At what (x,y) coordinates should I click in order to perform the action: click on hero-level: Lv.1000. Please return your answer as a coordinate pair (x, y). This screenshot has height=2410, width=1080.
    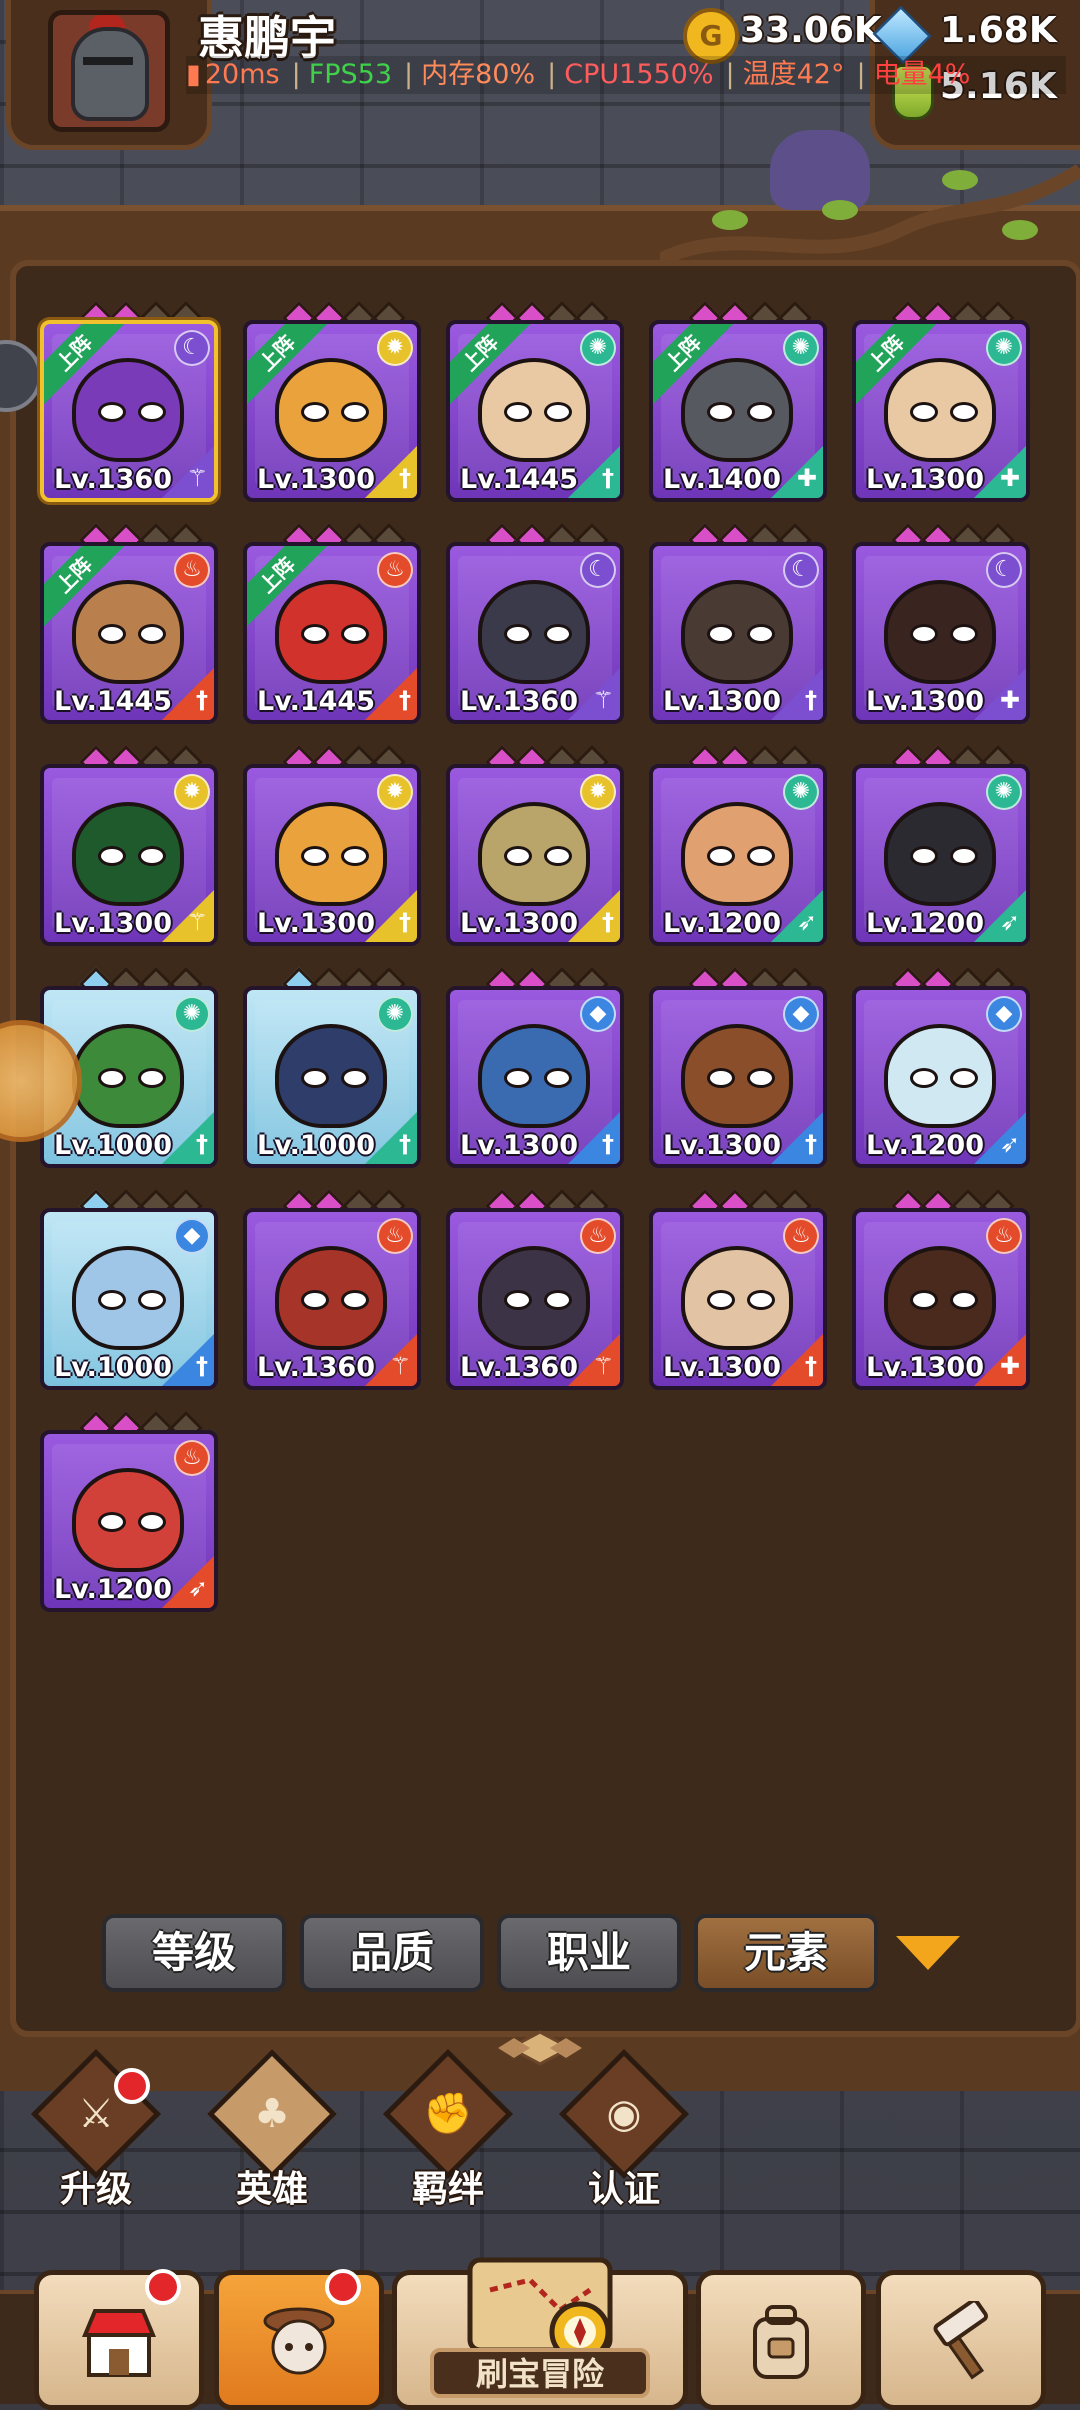
    Looking at the image, I should click on (113, 1145).